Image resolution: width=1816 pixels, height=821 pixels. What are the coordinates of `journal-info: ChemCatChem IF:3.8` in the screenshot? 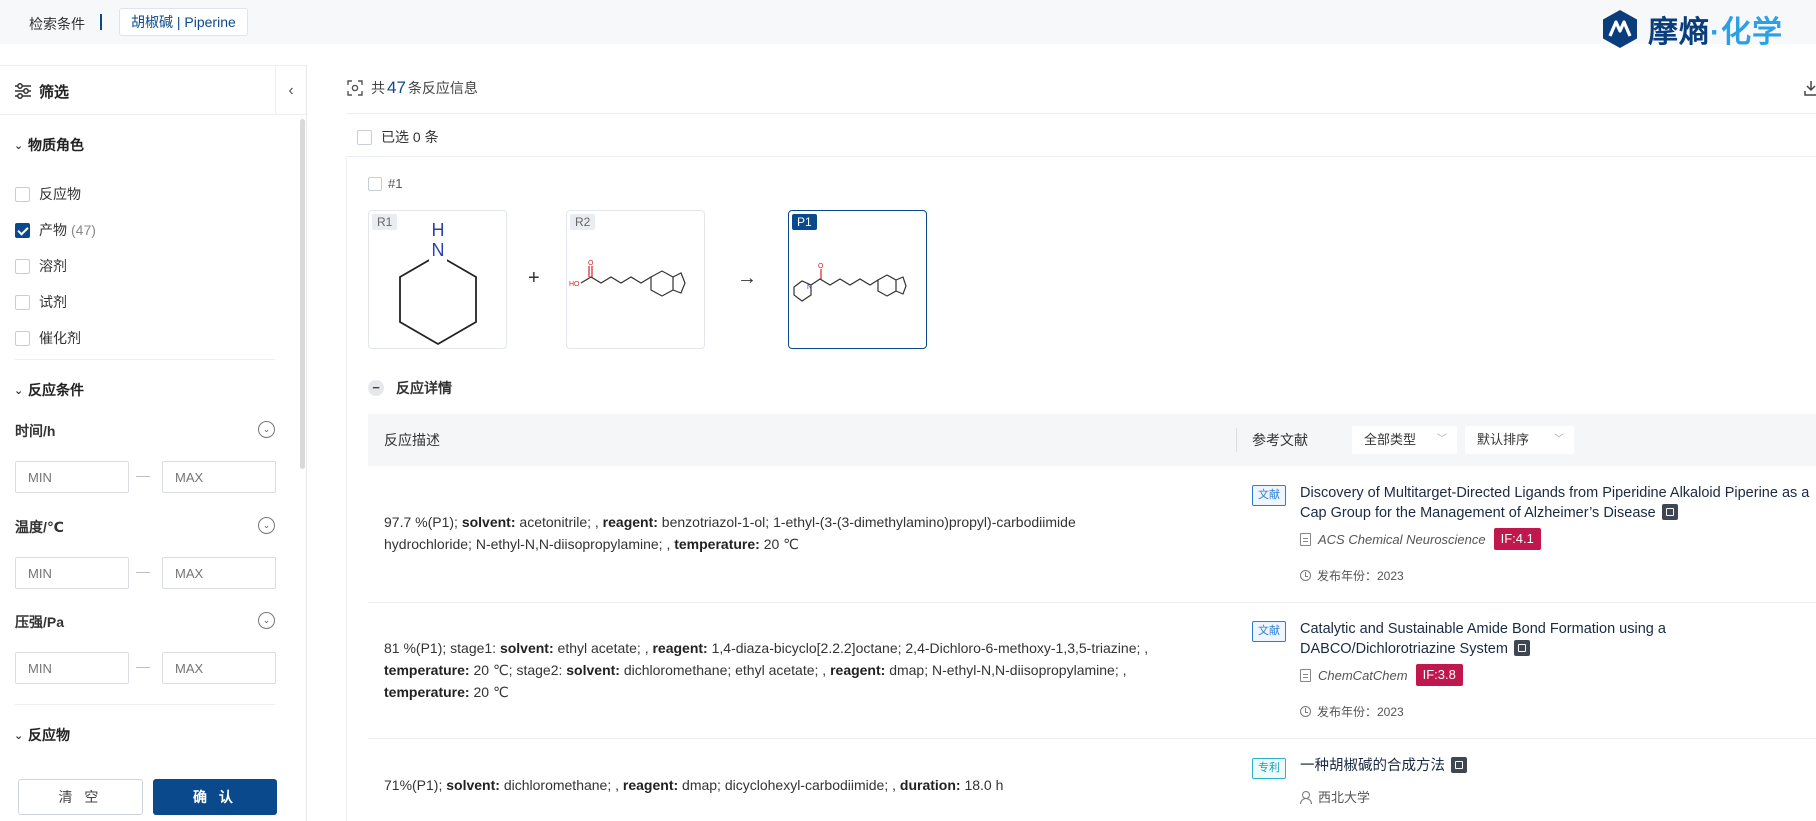 It's located at (1381, 675).